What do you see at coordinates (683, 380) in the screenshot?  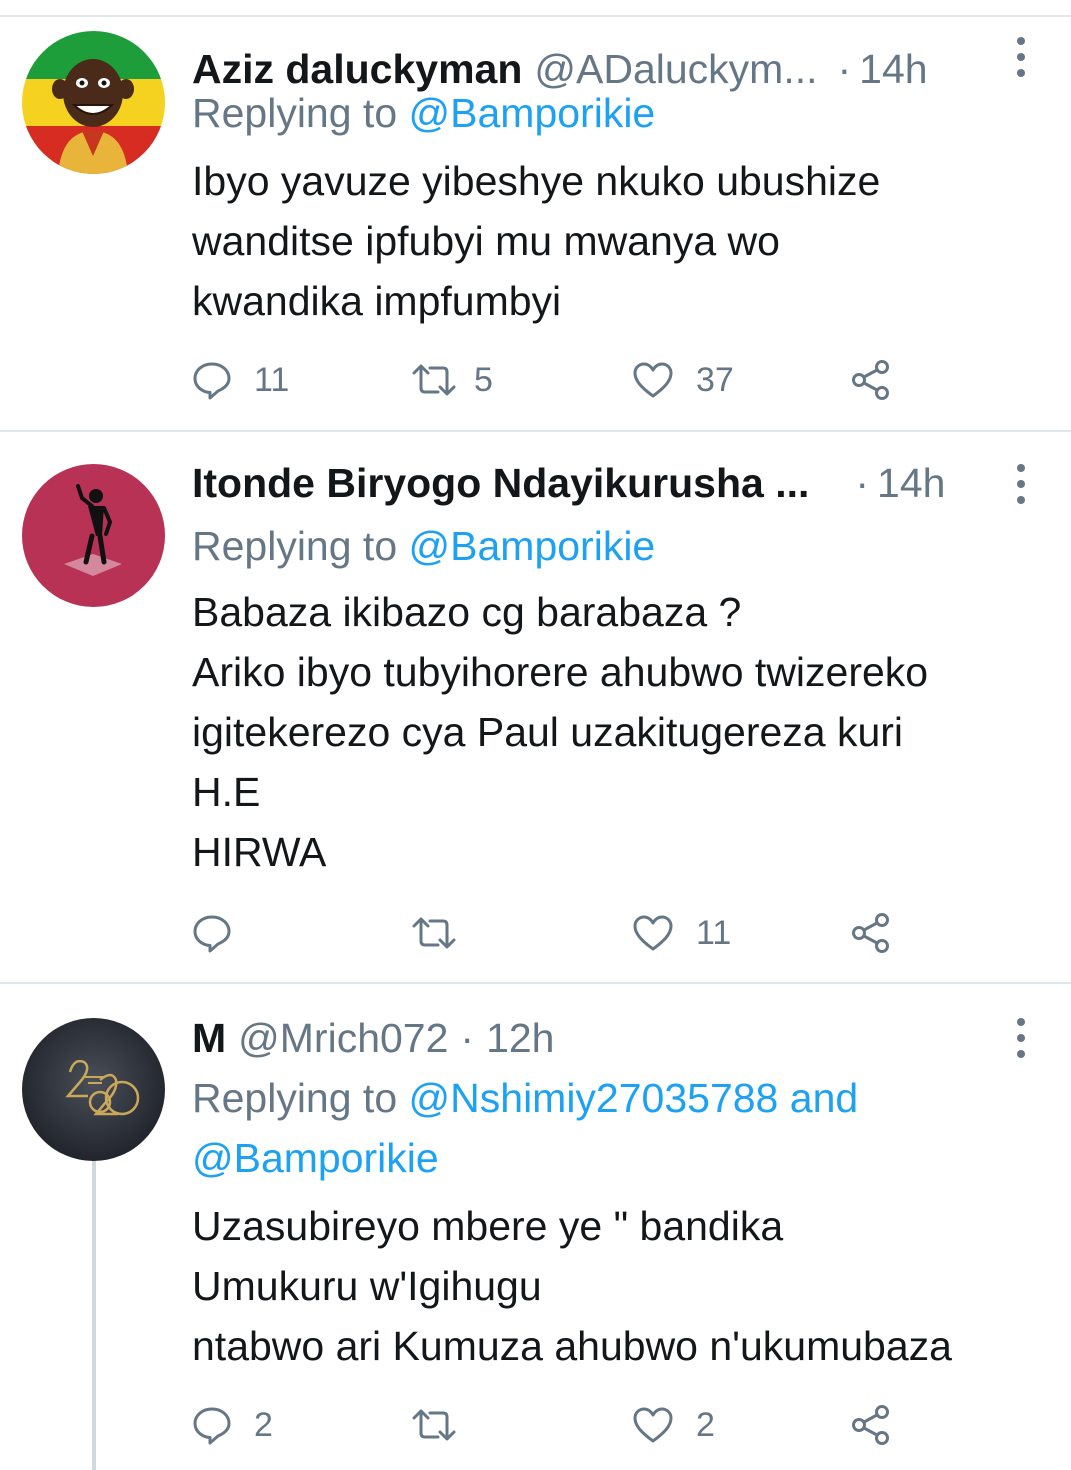 I see `like-button: 37` at bounding box center [683, 380].